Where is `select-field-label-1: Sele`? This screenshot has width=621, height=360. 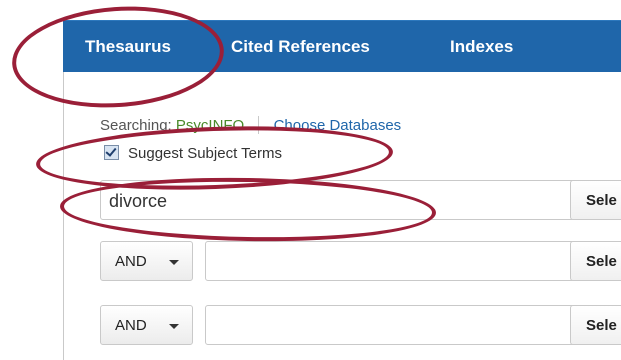 select-field-label-1: Sele is located at coordinates (601, 200).